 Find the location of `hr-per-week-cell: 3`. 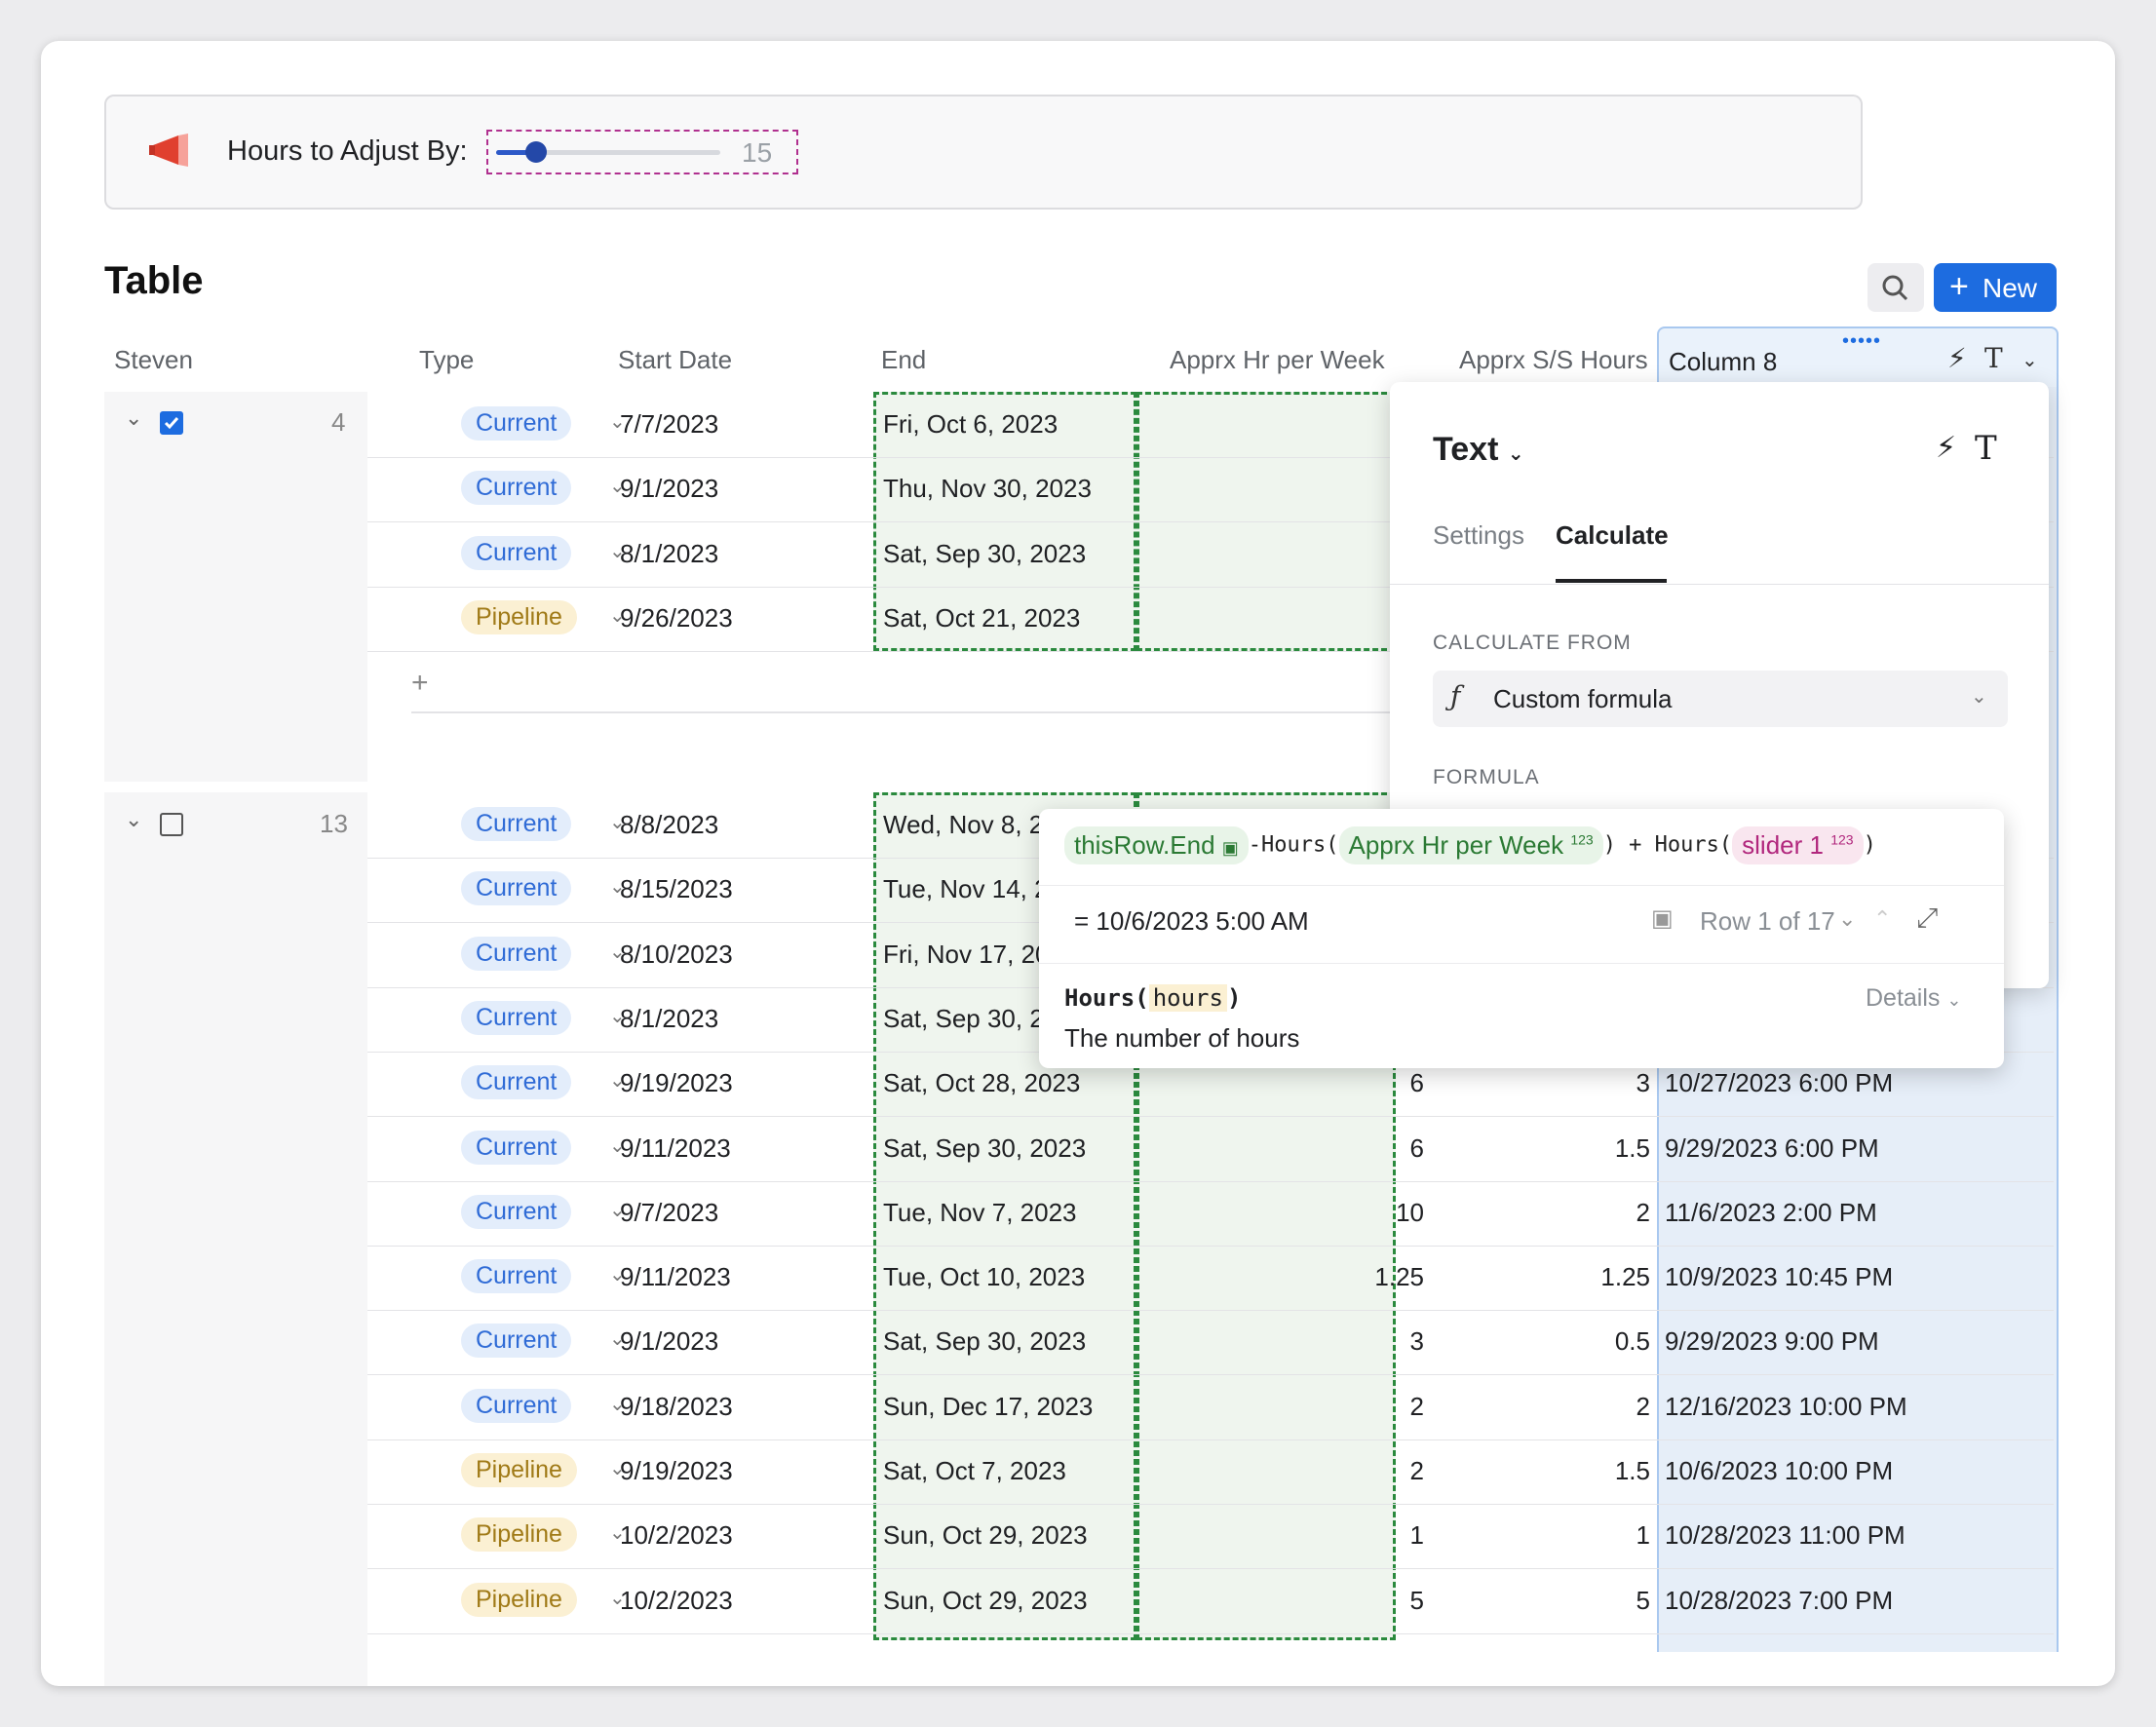

hr-per-week-cell: 3 is located at coordinates (1417, 1341).